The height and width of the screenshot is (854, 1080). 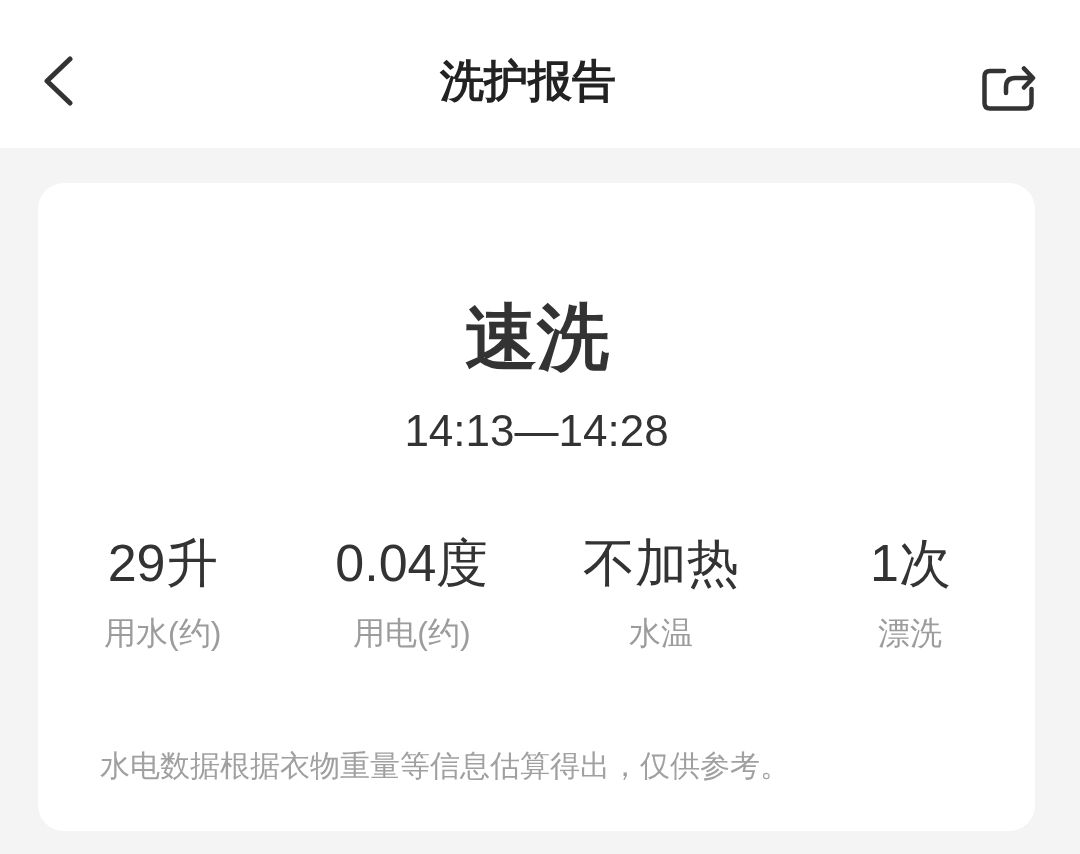 I want to click on back-button, so click(x=58, y=81).